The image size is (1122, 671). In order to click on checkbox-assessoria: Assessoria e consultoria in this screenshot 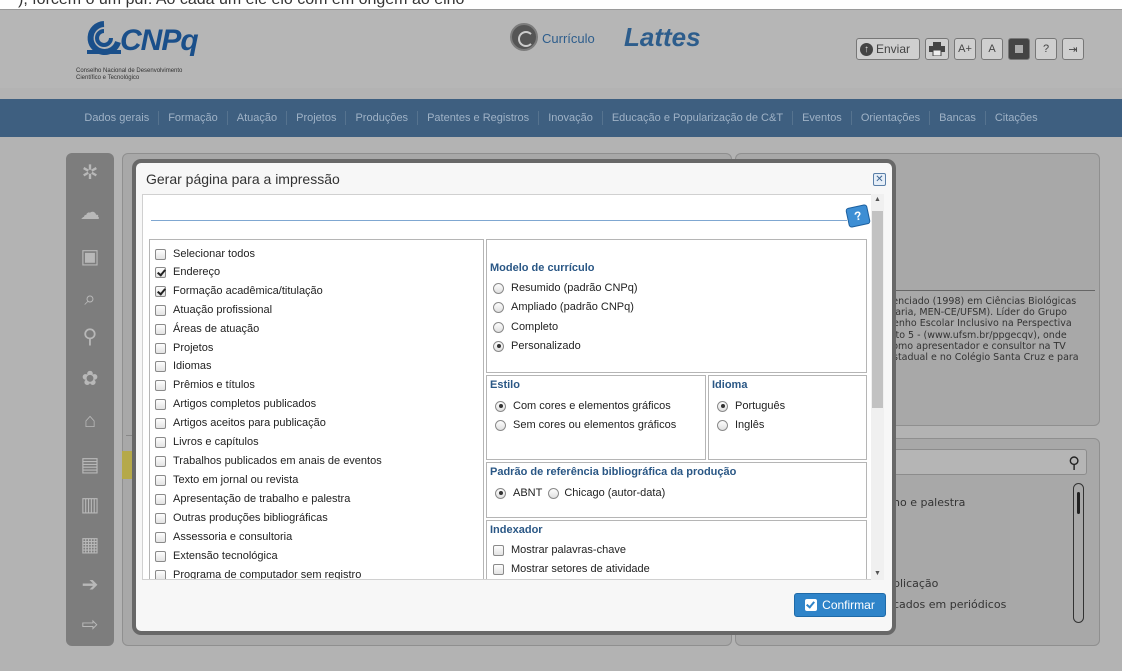, I will do `click(223, 537)`.